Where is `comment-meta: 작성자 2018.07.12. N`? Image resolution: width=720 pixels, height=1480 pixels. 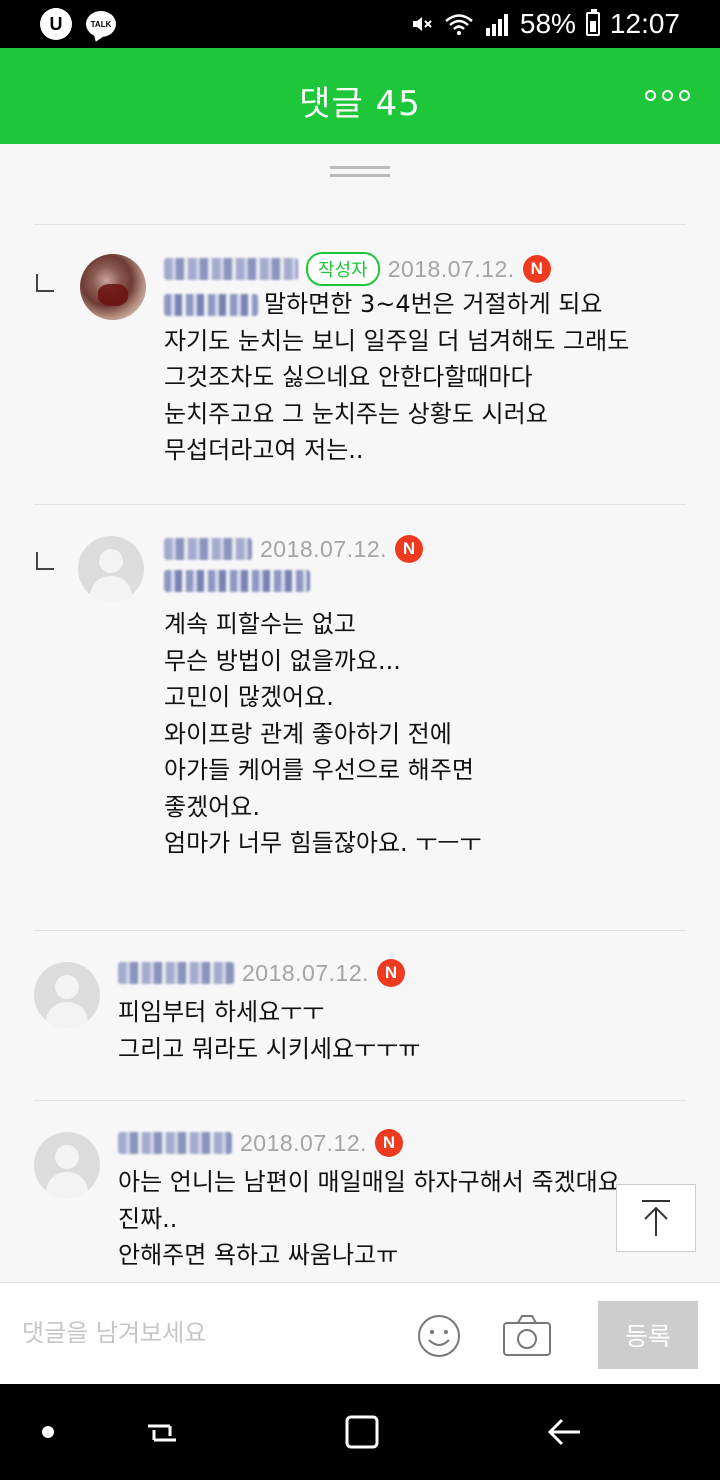
comment-meta: 작성자 2018.07.12. N is located at coordinates (357, 269).